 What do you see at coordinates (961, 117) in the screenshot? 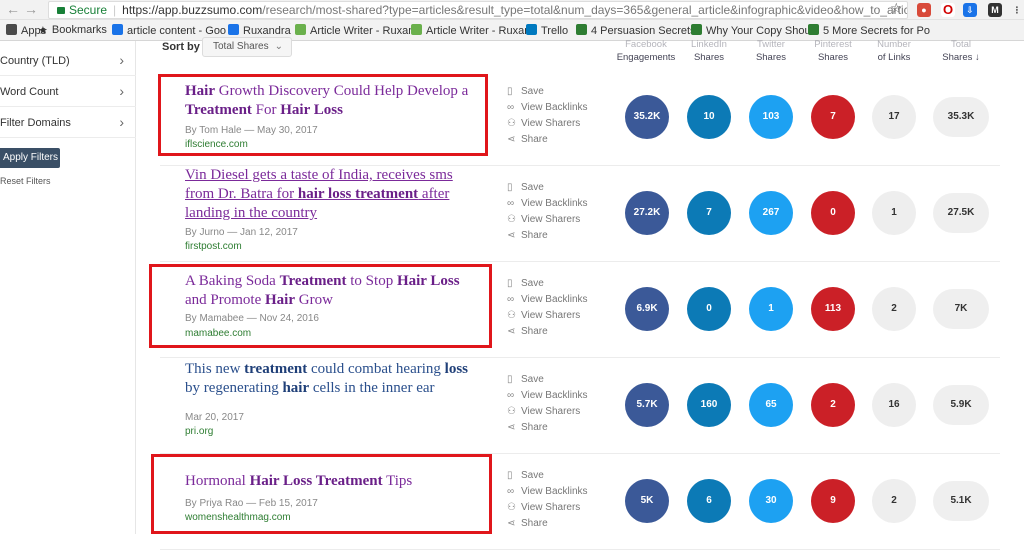
I see `total-shares: 35.3K` at bounding box center [961, 117].